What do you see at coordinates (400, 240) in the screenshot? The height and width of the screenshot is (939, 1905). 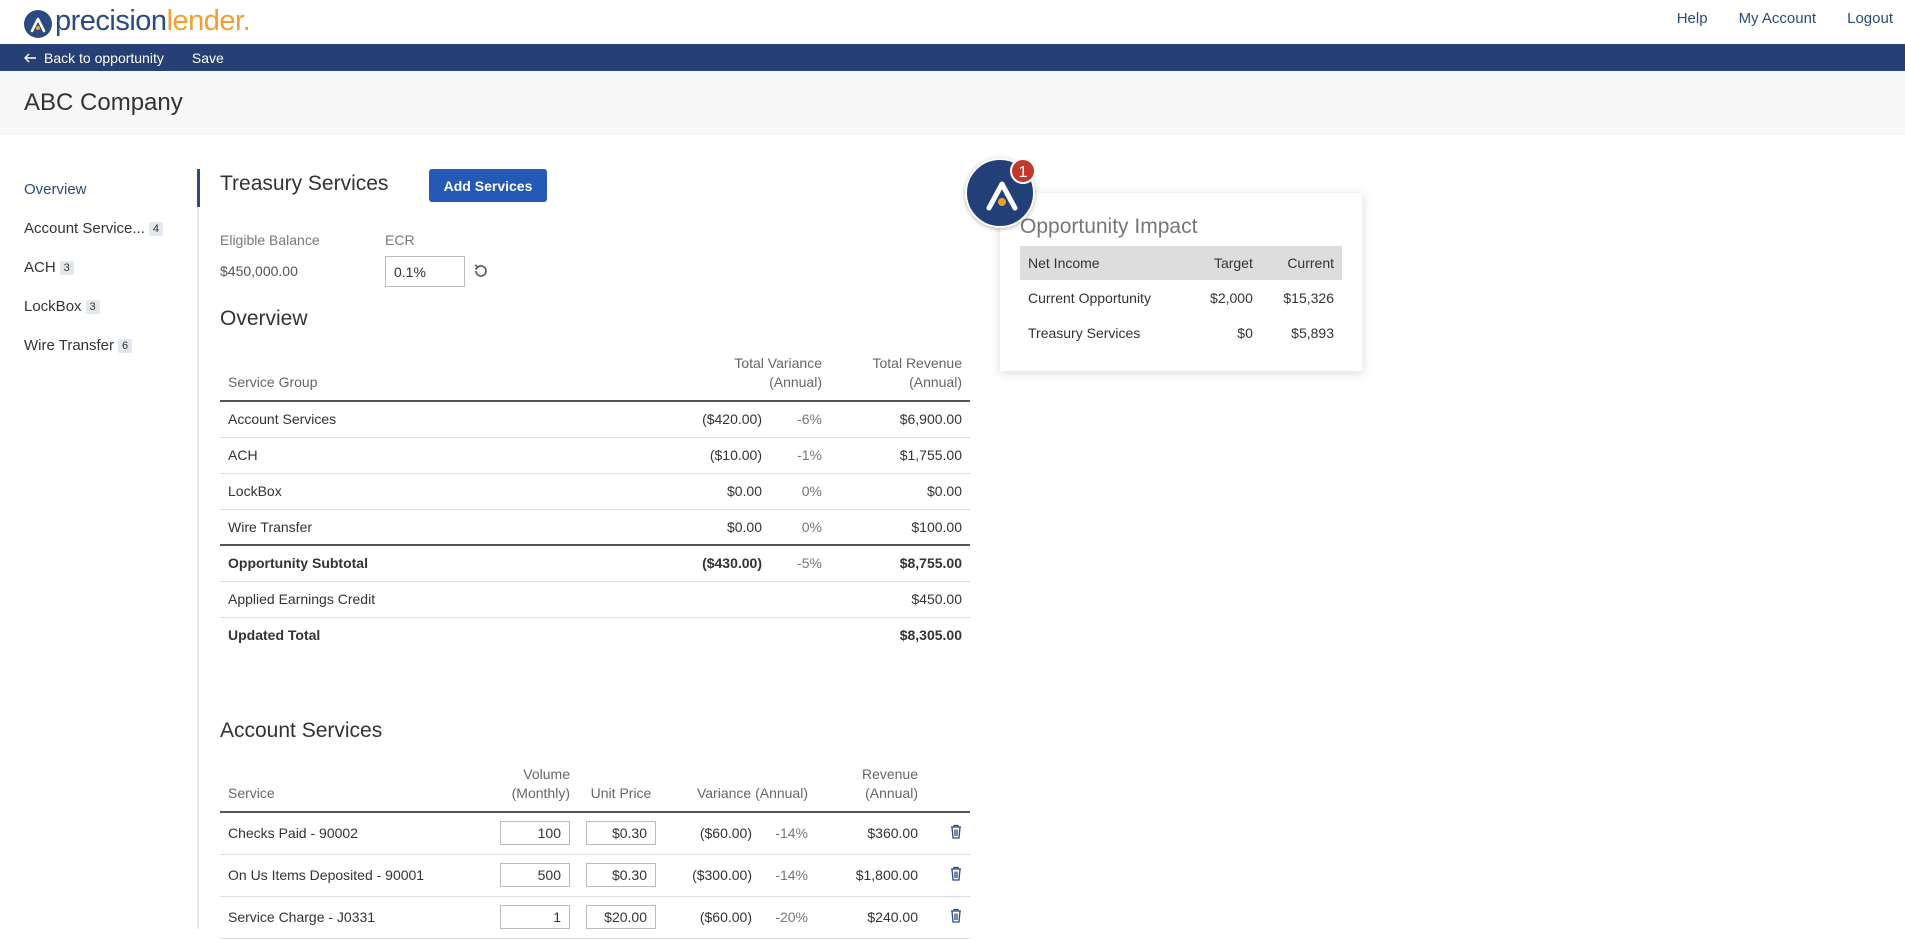 I see `ecr-label: ECR` at bounding box center [400, 240].